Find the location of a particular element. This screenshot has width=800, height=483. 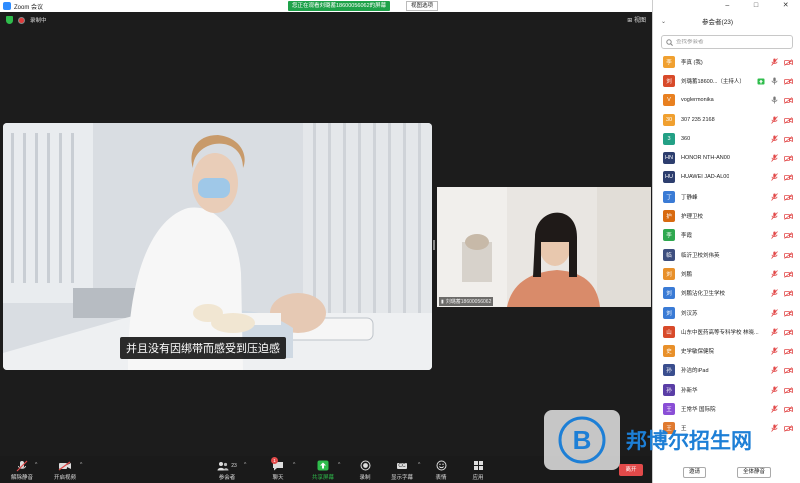

participant-row: HU HUAWEI JAD-AL00 is located at coordinates (726, 177).